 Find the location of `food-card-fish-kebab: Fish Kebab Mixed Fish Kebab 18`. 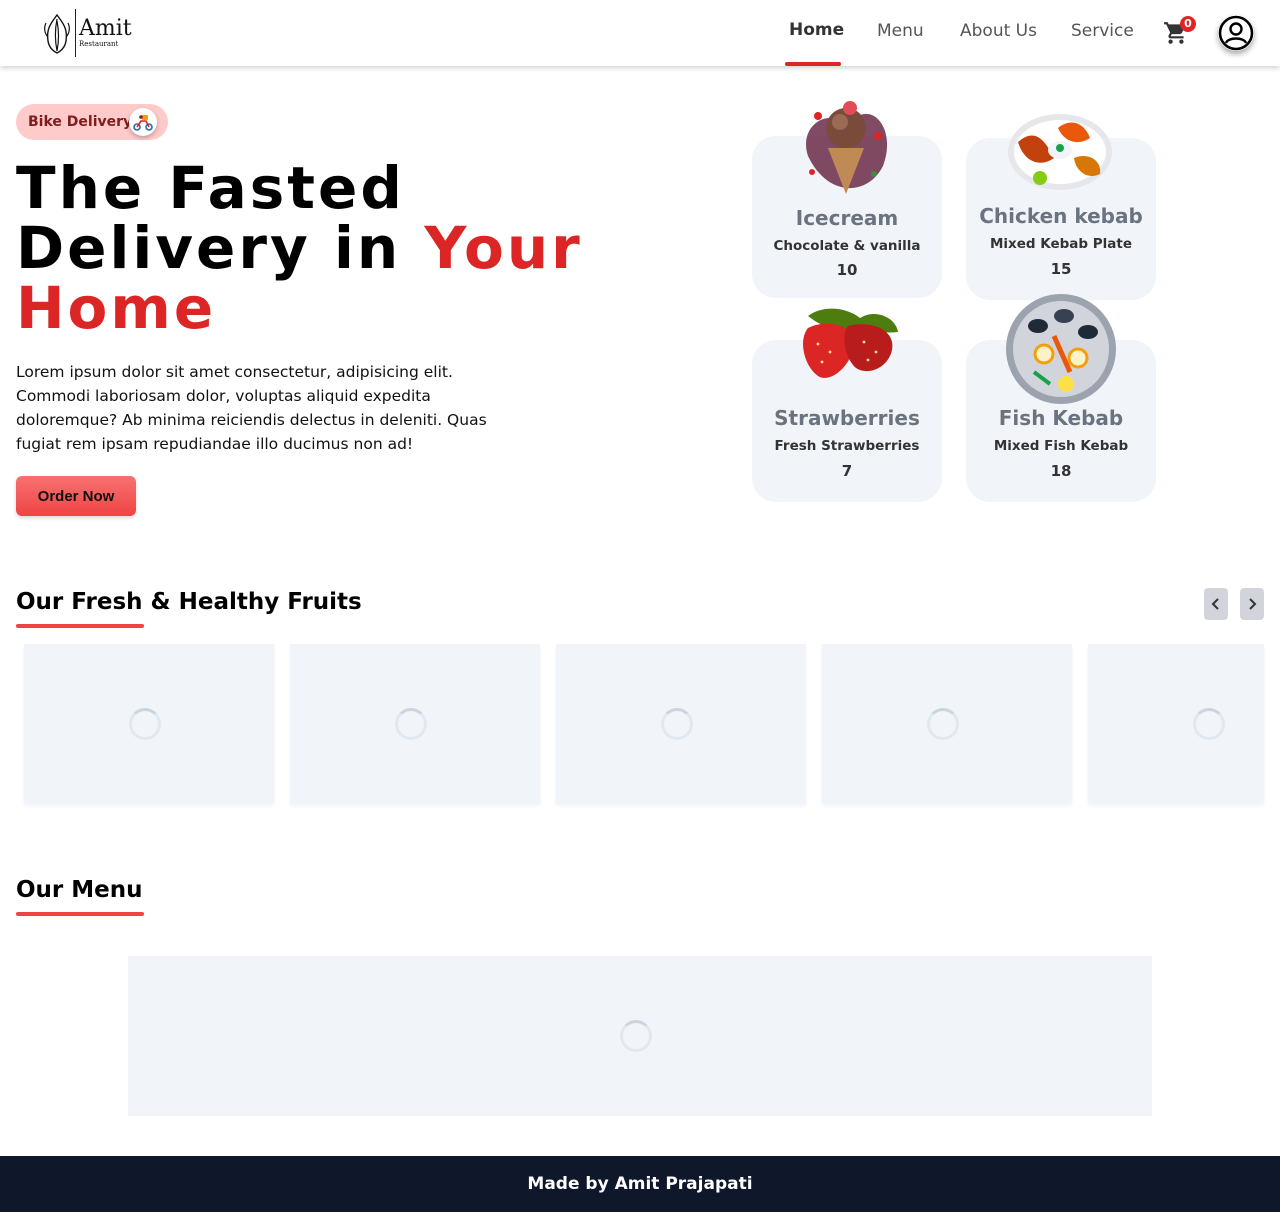

food-card-fish-kebab: Fish Kebab Mixed Fish Kebab 18 is located at coordinates (1061, 398).